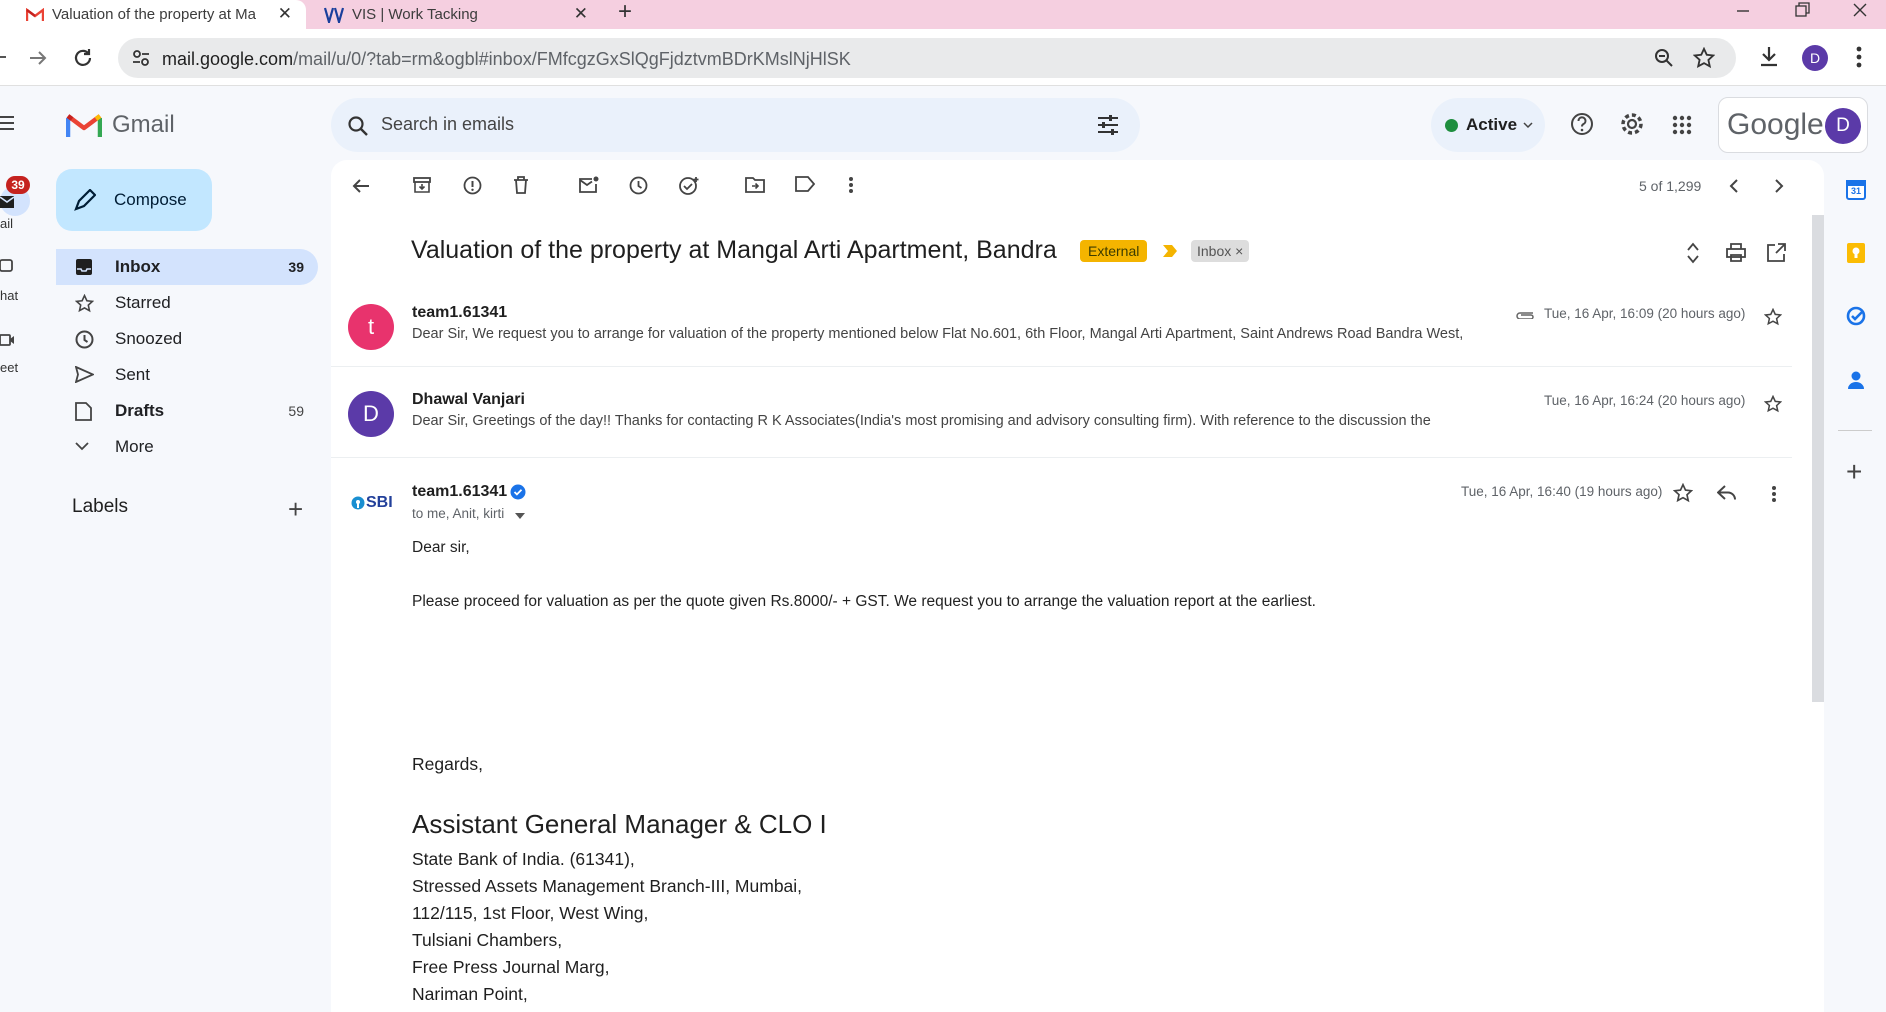 This screenshot has width=1886, height=1012. What do you see at coordinates (295, 509) in the screenshot?
I see `add-label-button: +` at bounding box center [295, 509].